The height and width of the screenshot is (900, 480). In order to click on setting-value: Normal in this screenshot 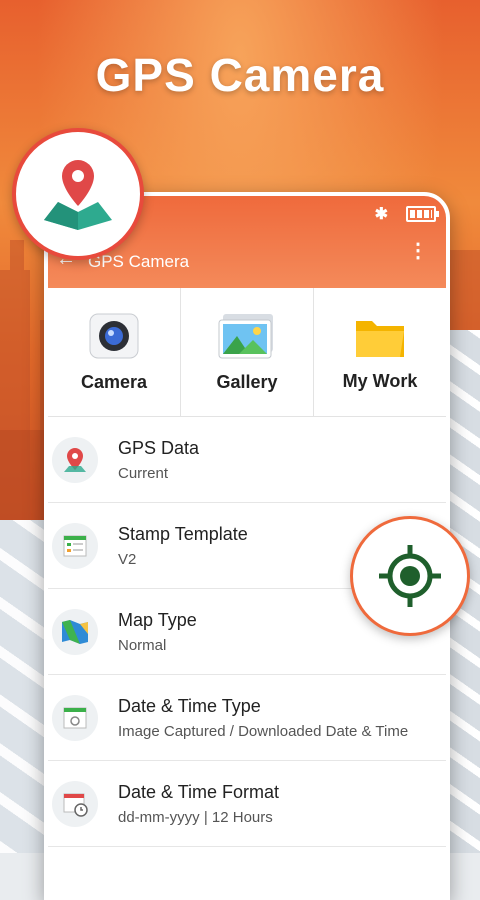, I will do `click(142, 645)`.